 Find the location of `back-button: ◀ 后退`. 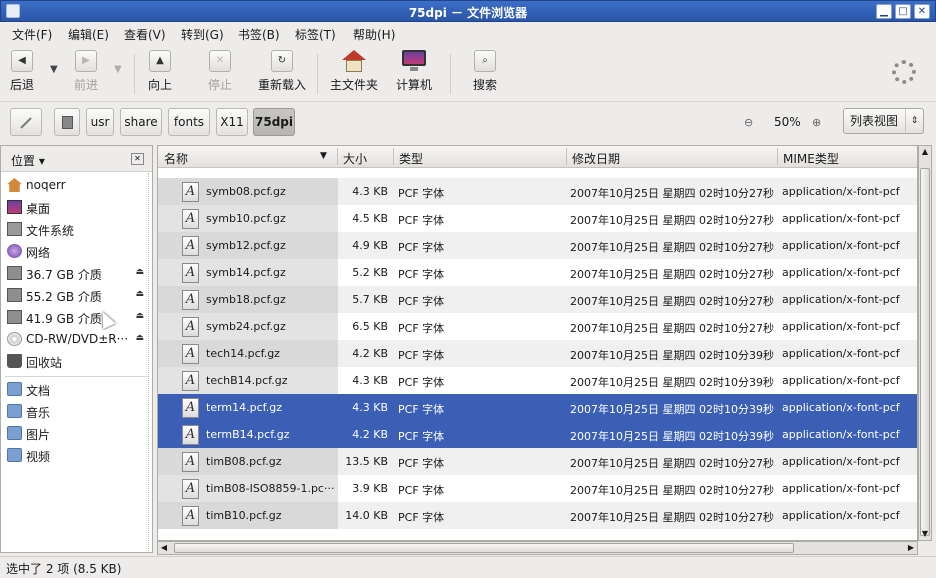

back-button: ◀ 后退 is located at coordinates (22, 71).